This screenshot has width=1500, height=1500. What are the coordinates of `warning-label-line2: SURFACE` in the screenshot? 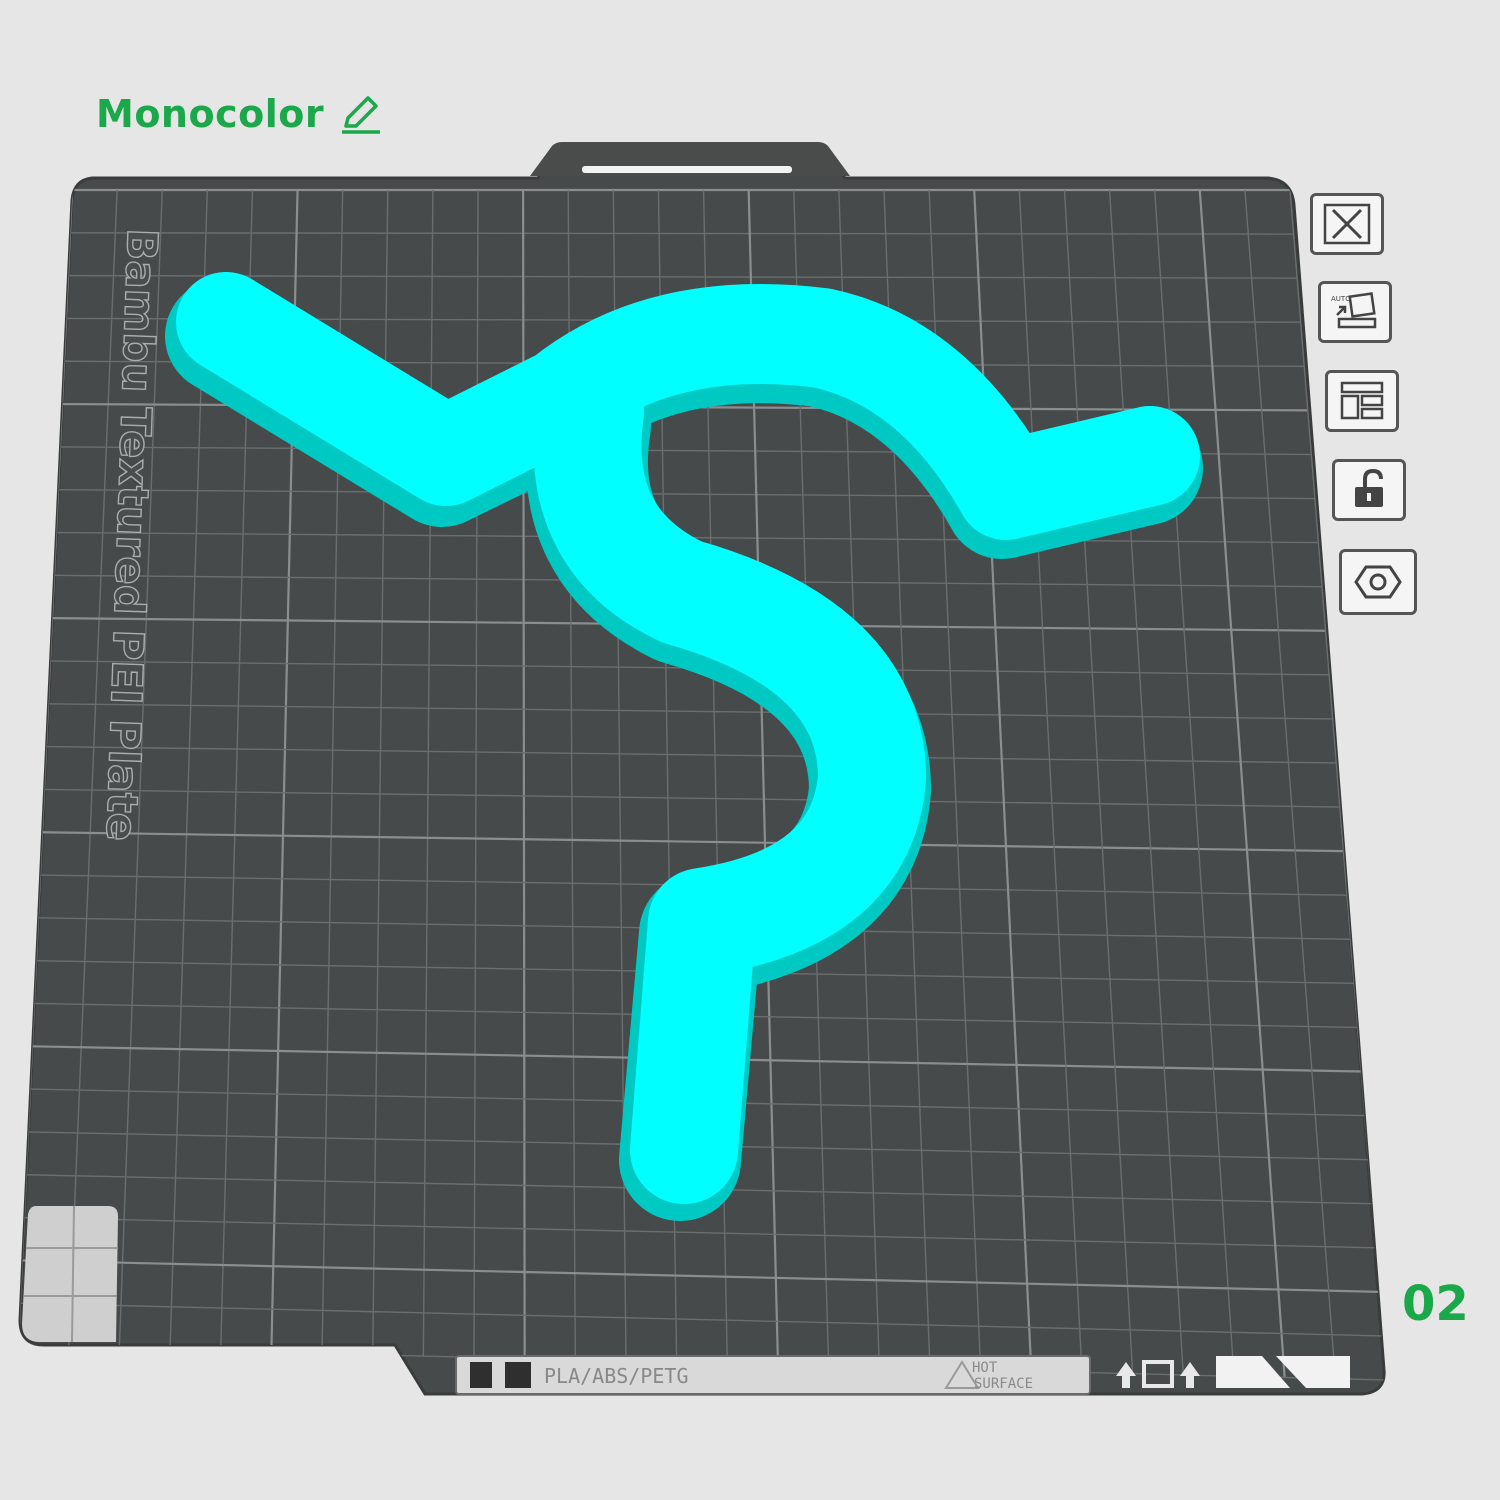 It's located at (1003, 1384).